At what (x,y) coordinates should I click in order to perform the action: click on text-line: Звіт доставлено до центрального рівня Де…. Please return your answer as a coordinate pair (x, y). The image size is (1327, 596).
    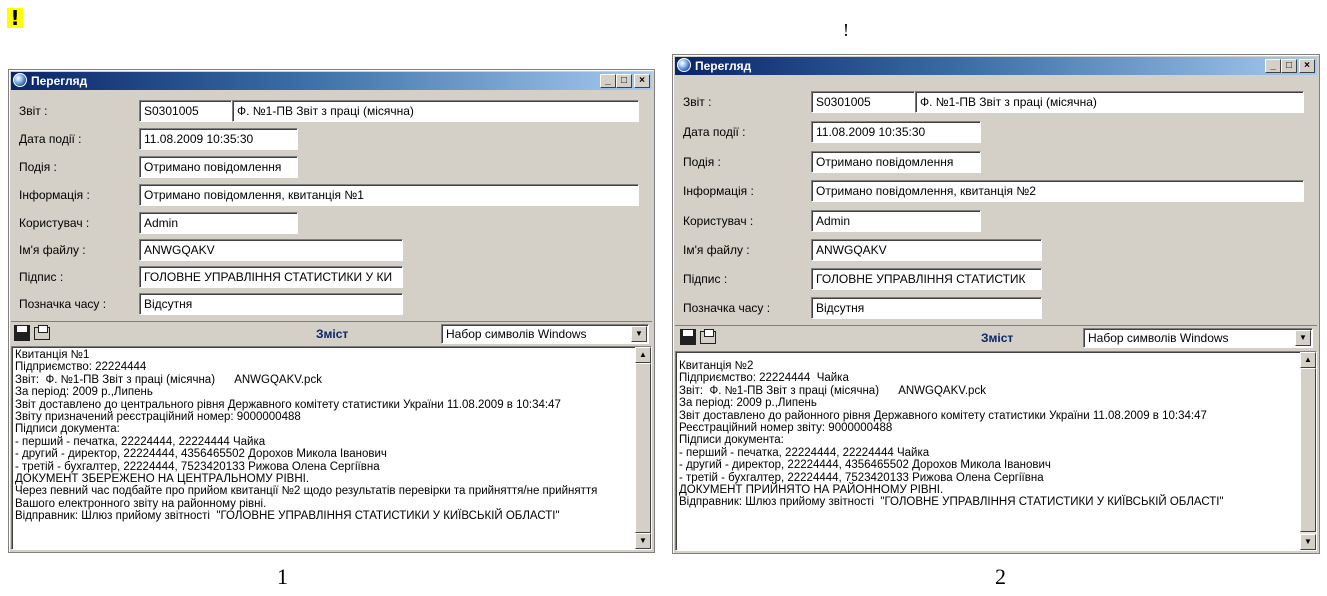
    Looking at the image, I should click on (288, 404).